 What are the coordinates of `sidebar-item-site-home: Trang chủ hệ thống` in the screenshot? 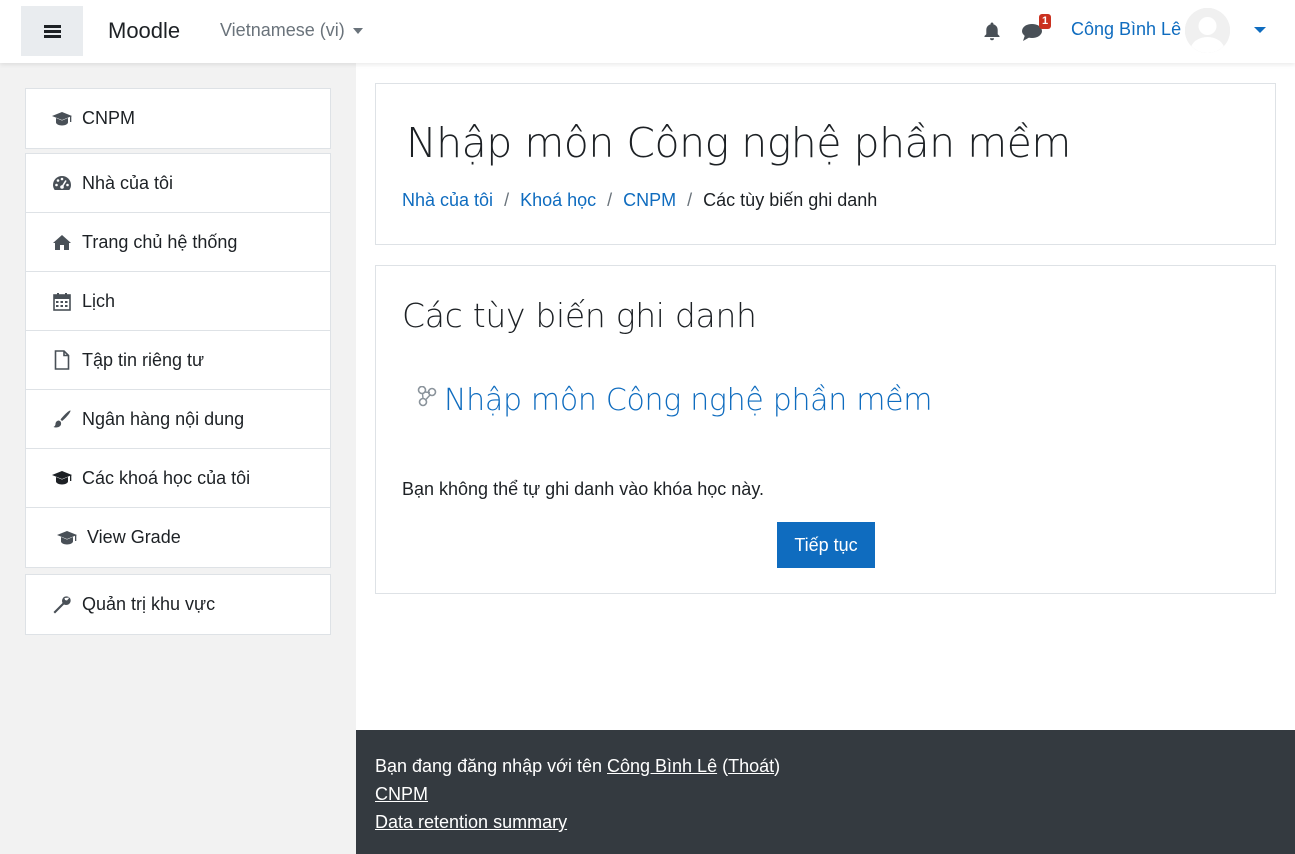 It's located at (178, 242).